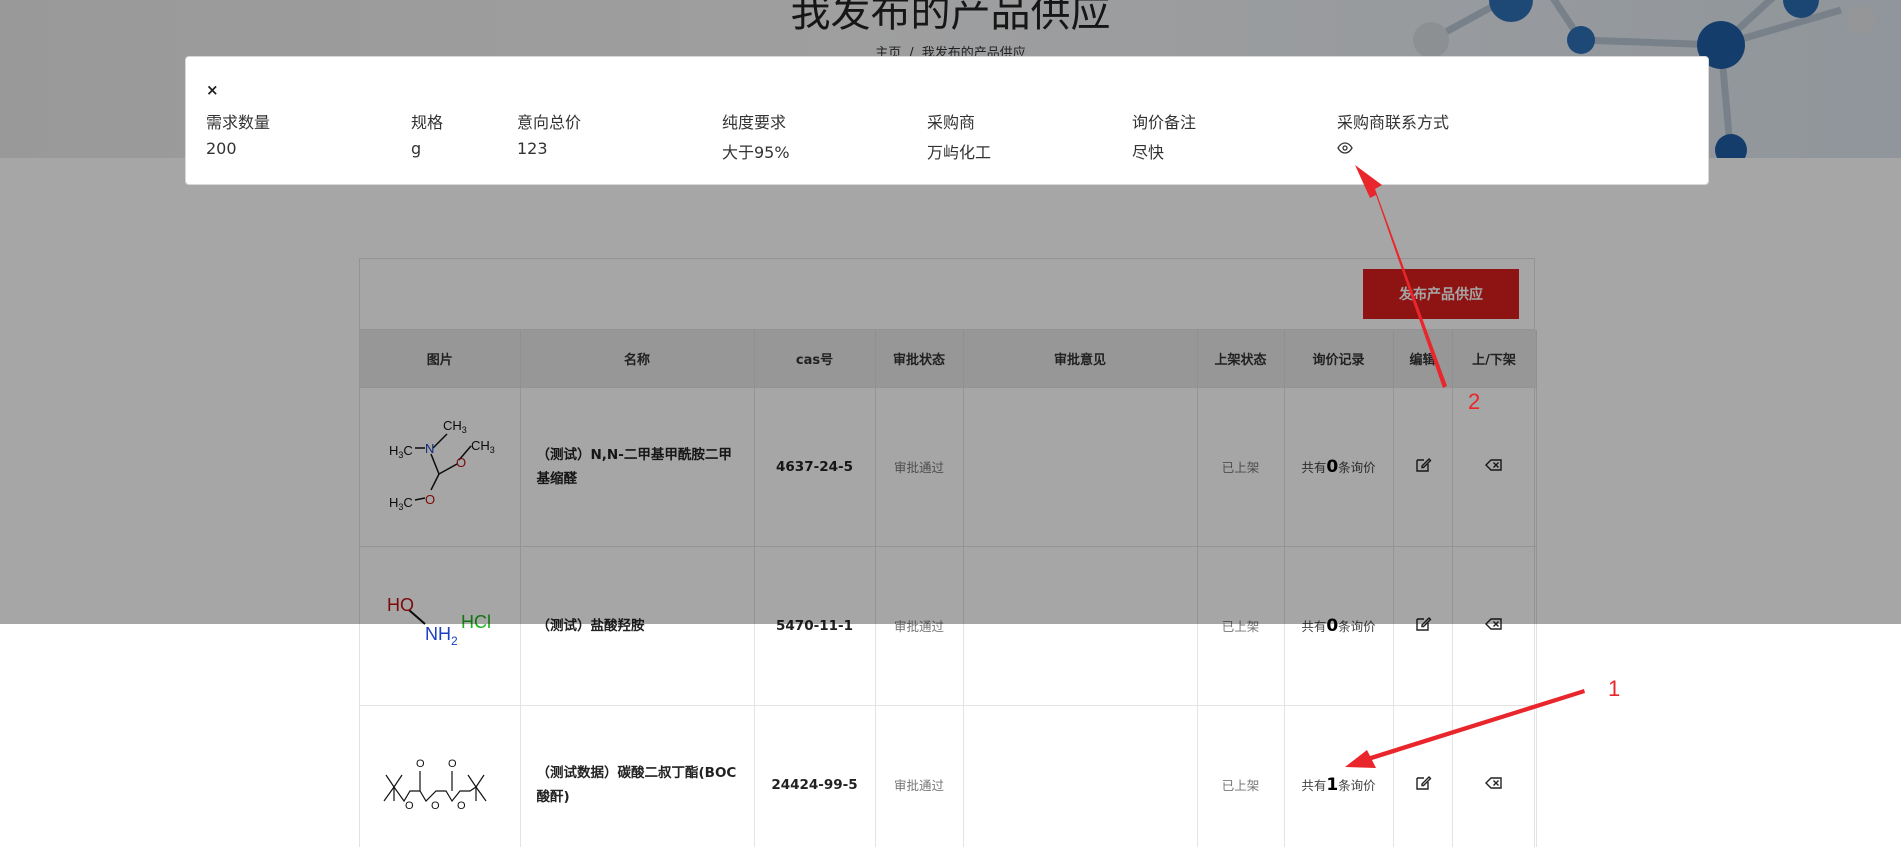  Describe the element at coordinates (756, 136) in the screenshot. I see `detail-purity: 纯度要求 大于95%` at that location.